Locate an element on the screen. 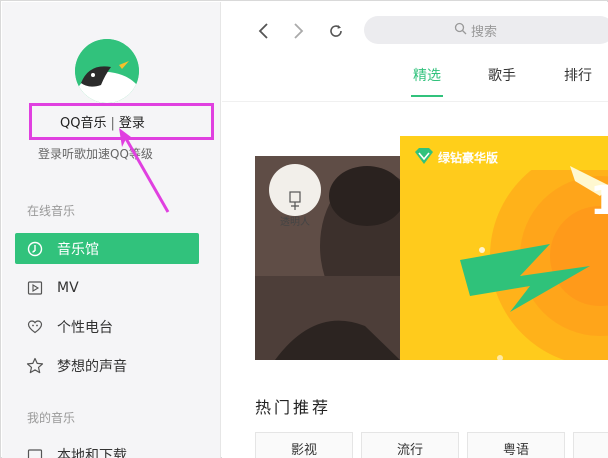 Image resolution: width=608 pixels, height=458 pixels. chip-film: 影视 is located at coordinates (304, 445).